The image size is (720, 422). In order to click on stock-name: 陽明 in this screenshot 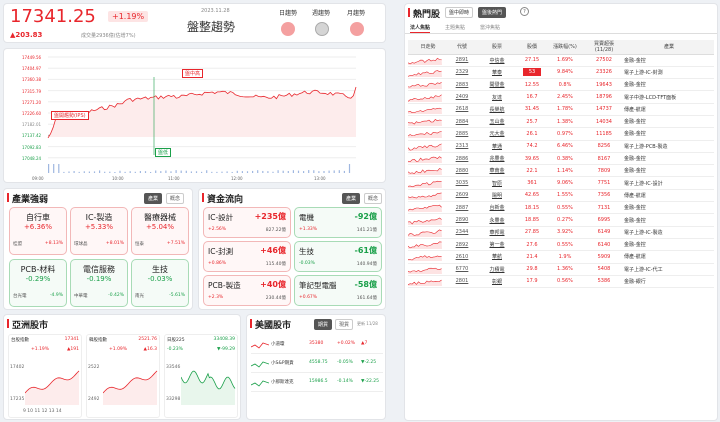, I will do `click(497, 196)`.